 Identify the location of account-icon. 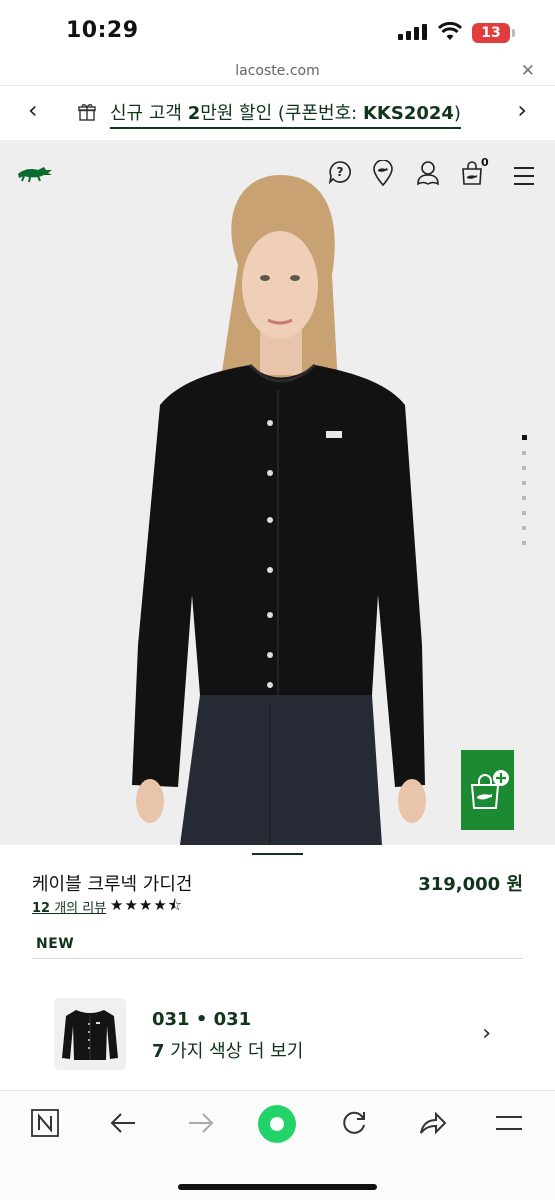
(428, 173).